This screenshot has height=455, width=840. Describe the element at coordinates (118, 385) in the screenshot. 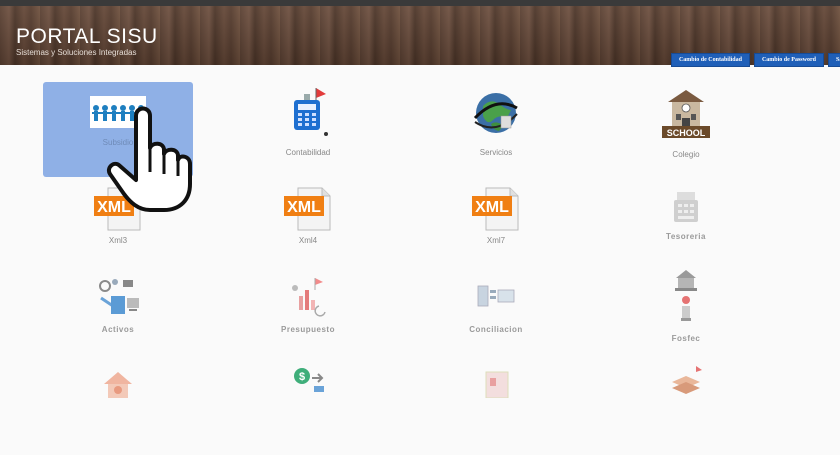

I see `house-icon` at that location.